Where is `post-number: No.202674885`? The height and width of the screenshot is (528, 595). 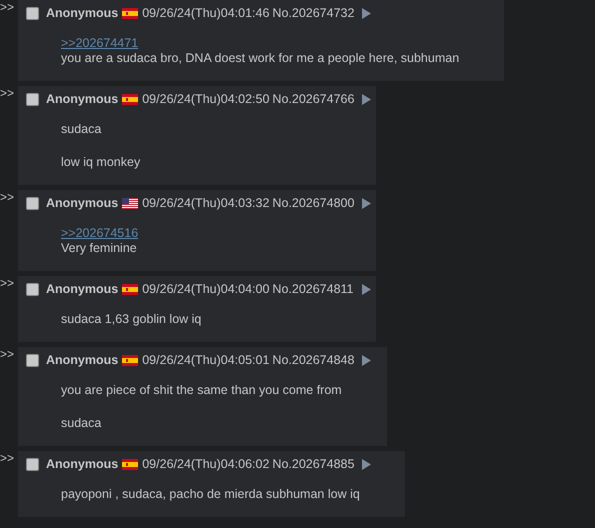 post-number: No.202674885 is located at coordinates (313, 464).